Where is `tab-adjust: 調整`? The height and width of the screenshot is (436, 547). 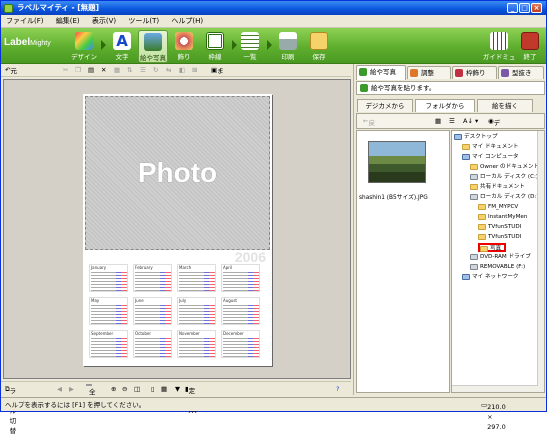
tab-adjust: 調整 is located at coordinates (429, 72).